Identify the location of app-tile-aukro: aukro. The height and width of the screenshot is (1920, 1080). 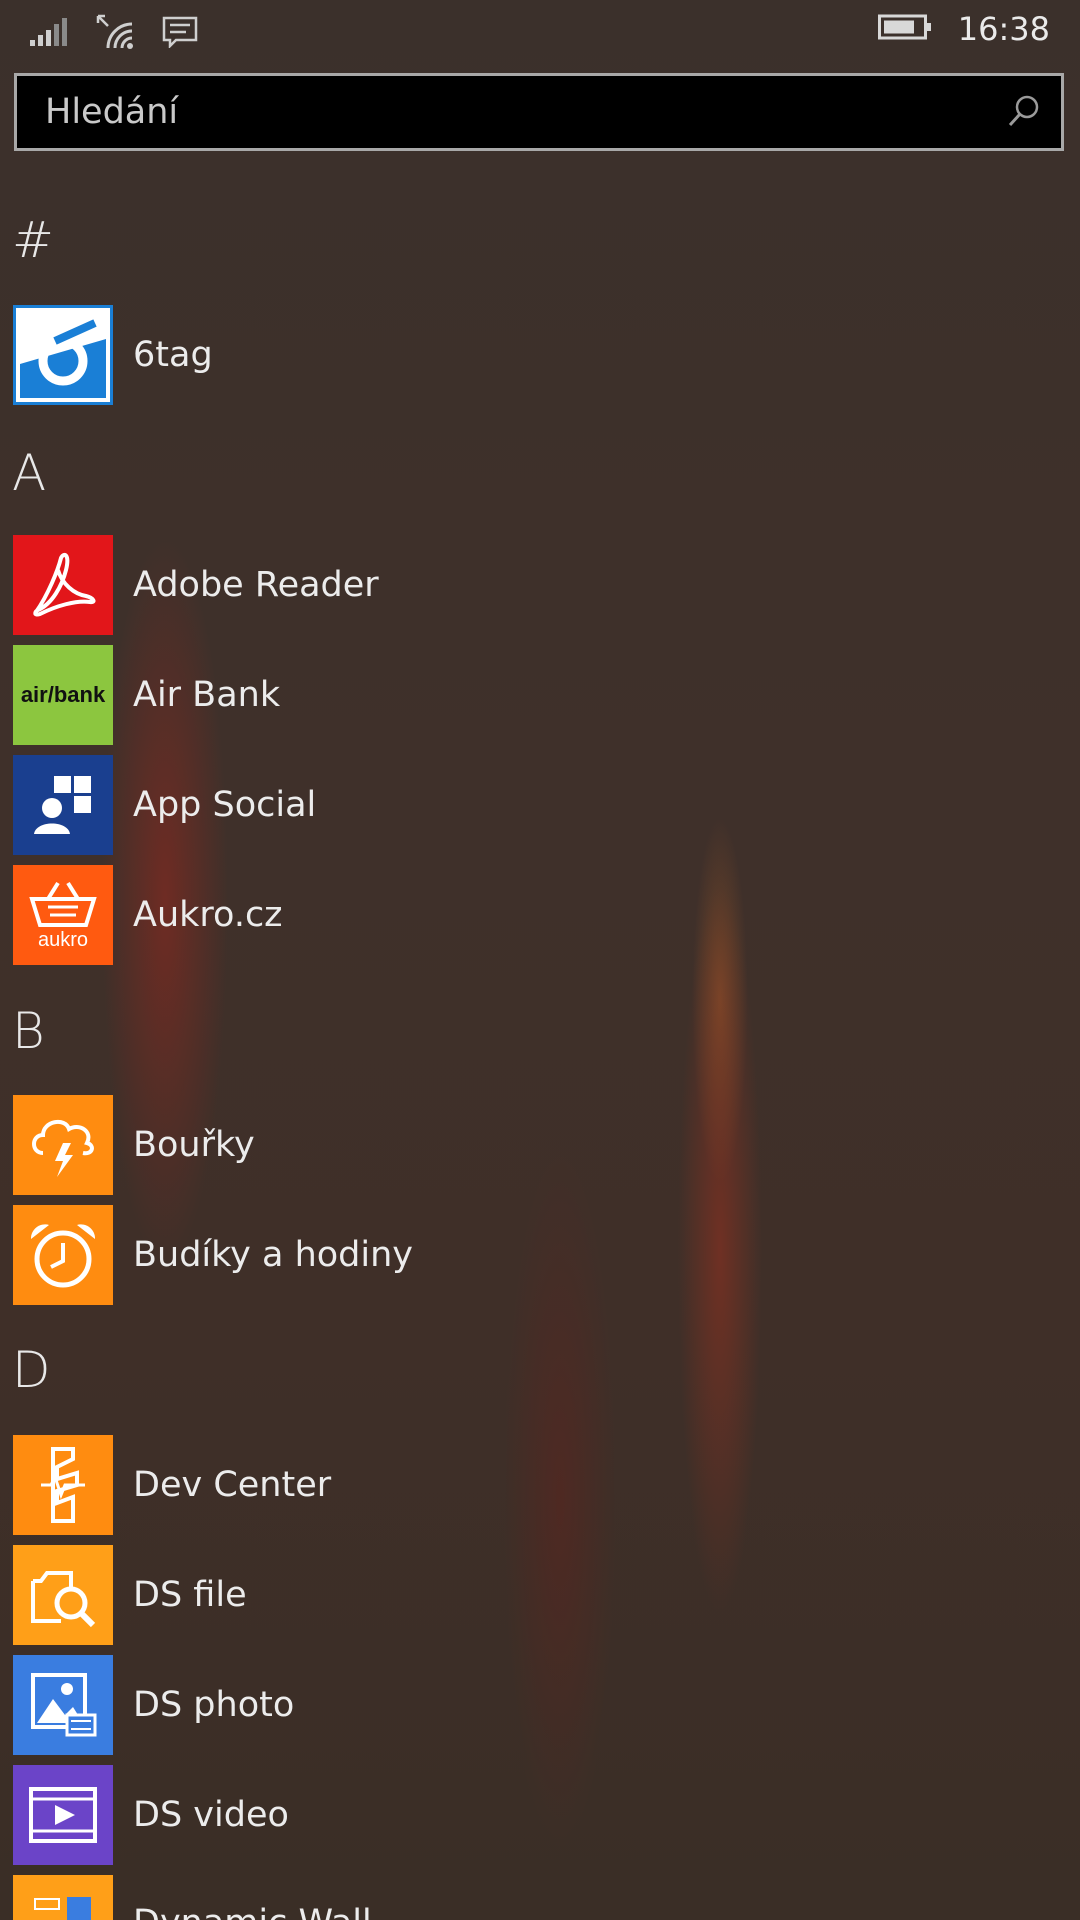
(63, 915).